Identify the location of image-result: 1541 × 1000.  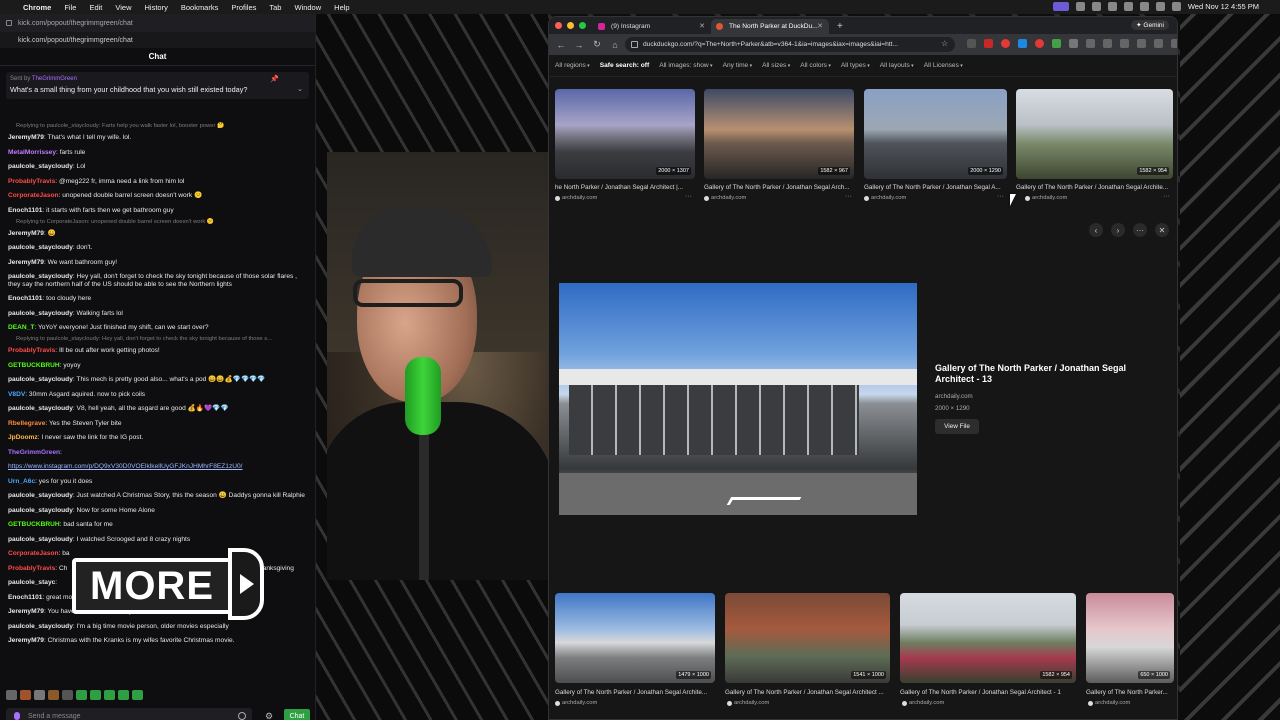
(807, 638).